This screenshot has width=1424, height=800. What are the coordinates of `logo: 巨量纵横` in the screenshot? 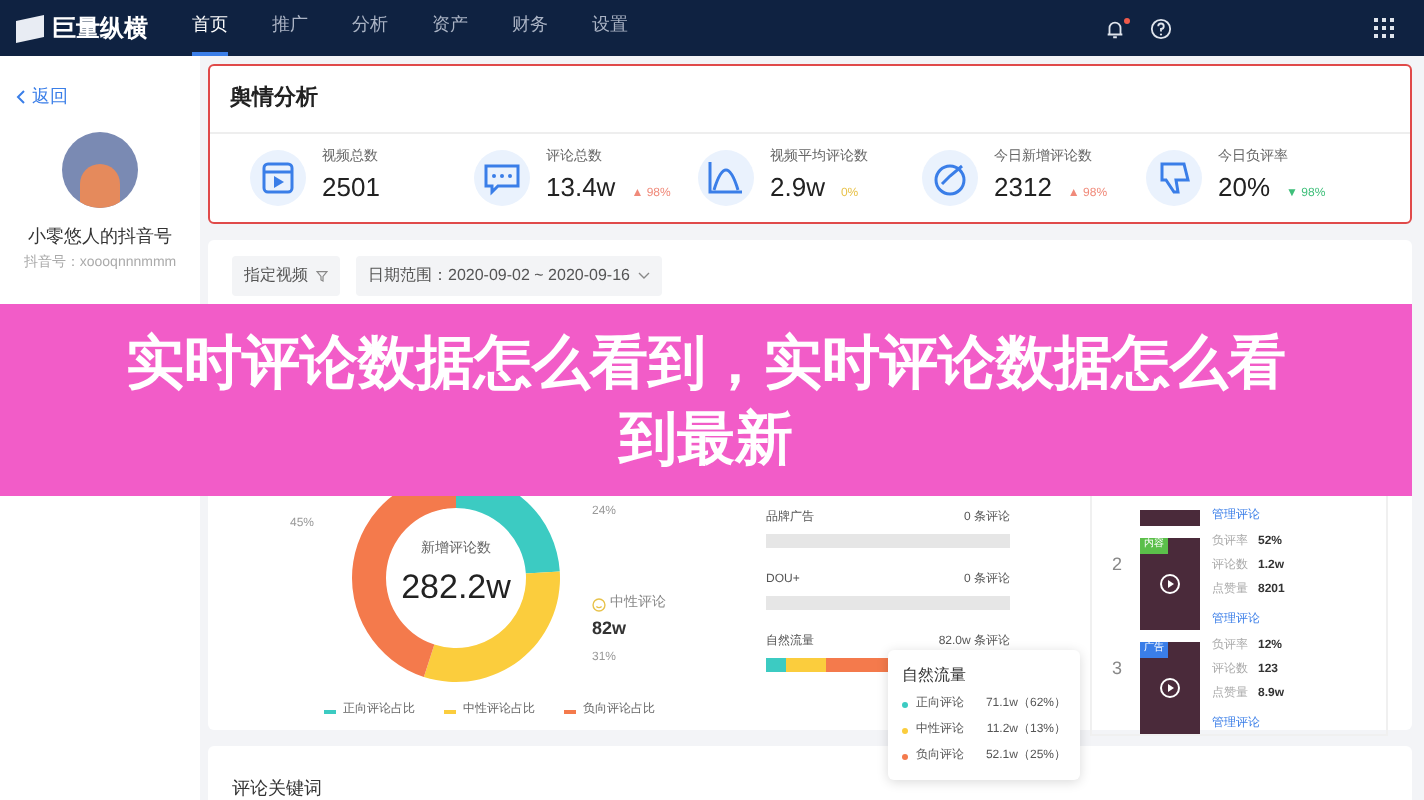 It's located at (100, 29).